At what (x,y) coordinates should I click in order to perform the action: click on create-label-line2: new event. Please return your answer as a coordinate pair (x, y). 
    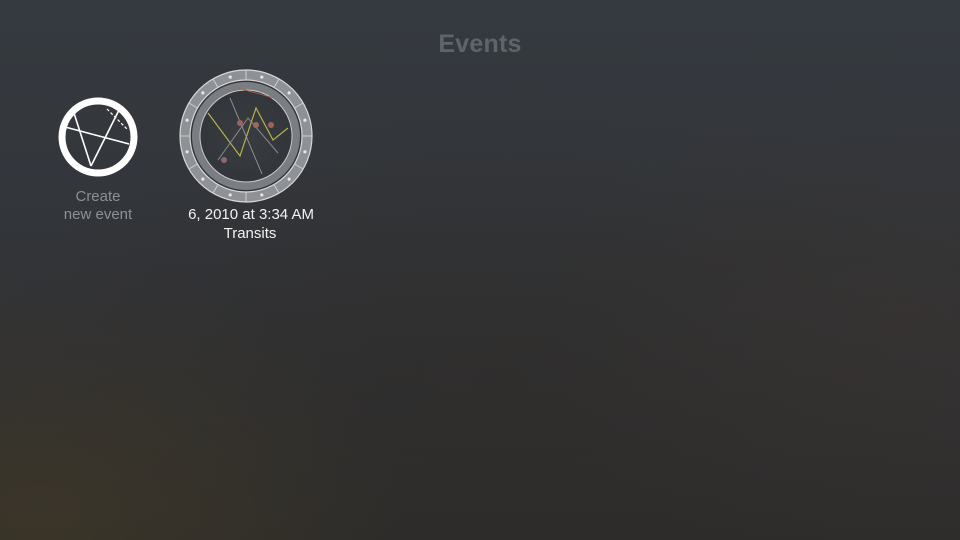
    Looking at the image, I should click on (98, 214).